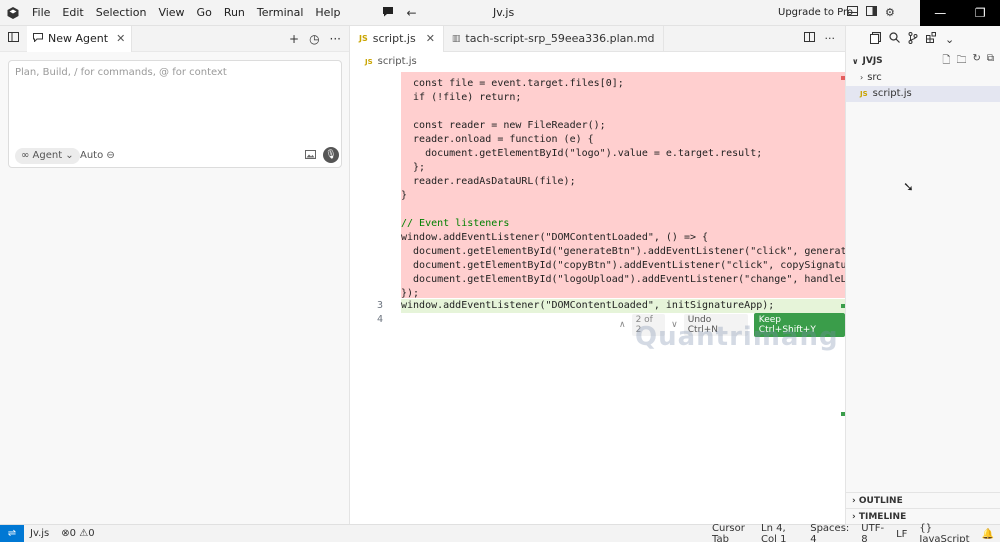  What do you see at coordinates (960, 13) in the screenshot?
I see `window-controls: — ❐` at bounding box center [960, 13].